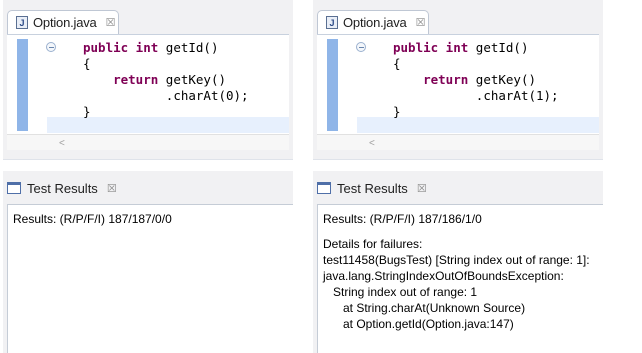 This screenshot has height=353, width=642. I want to click on results-summary: Results: (R/P/F/I) 187/187/0/0, so click(92, 219).